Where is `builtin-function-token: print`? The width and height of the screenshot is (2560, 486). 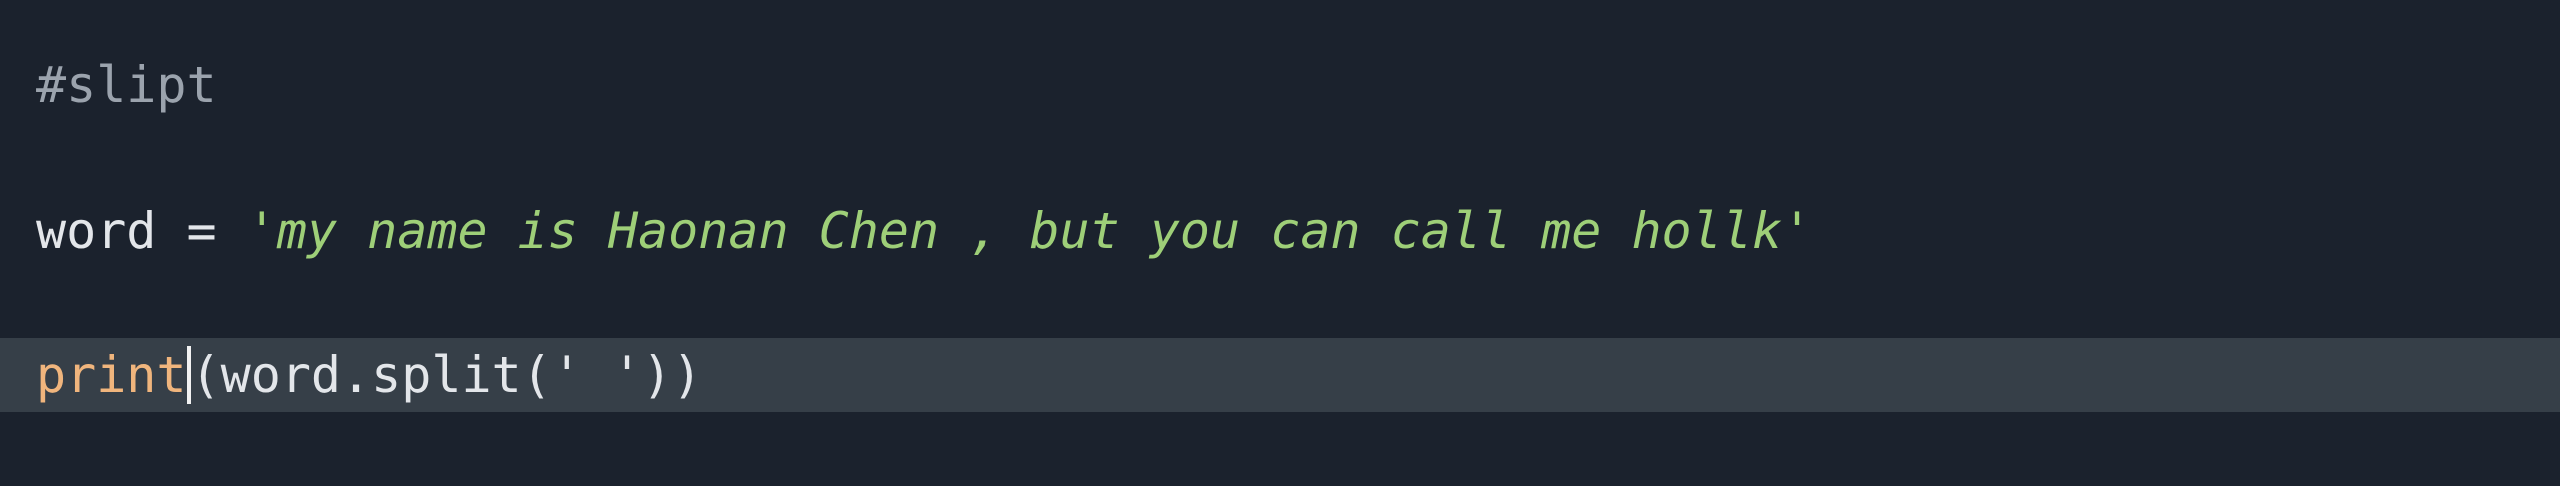
builtin-function-token: print is located at coordinates (111, 375).